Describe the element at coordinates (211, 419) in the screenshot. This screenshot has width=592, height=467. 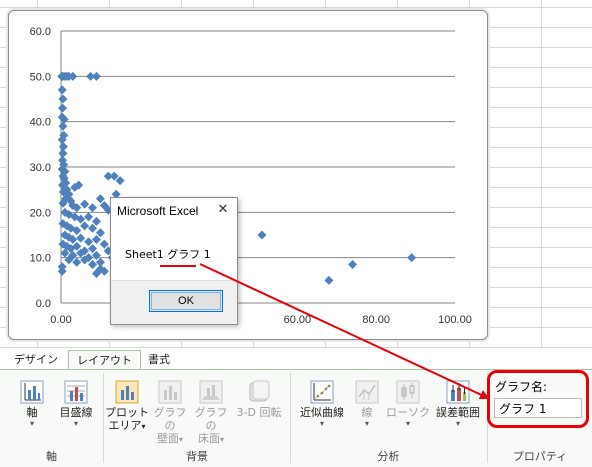
I see `chart-floor-label-line1: グラフの` at that location.